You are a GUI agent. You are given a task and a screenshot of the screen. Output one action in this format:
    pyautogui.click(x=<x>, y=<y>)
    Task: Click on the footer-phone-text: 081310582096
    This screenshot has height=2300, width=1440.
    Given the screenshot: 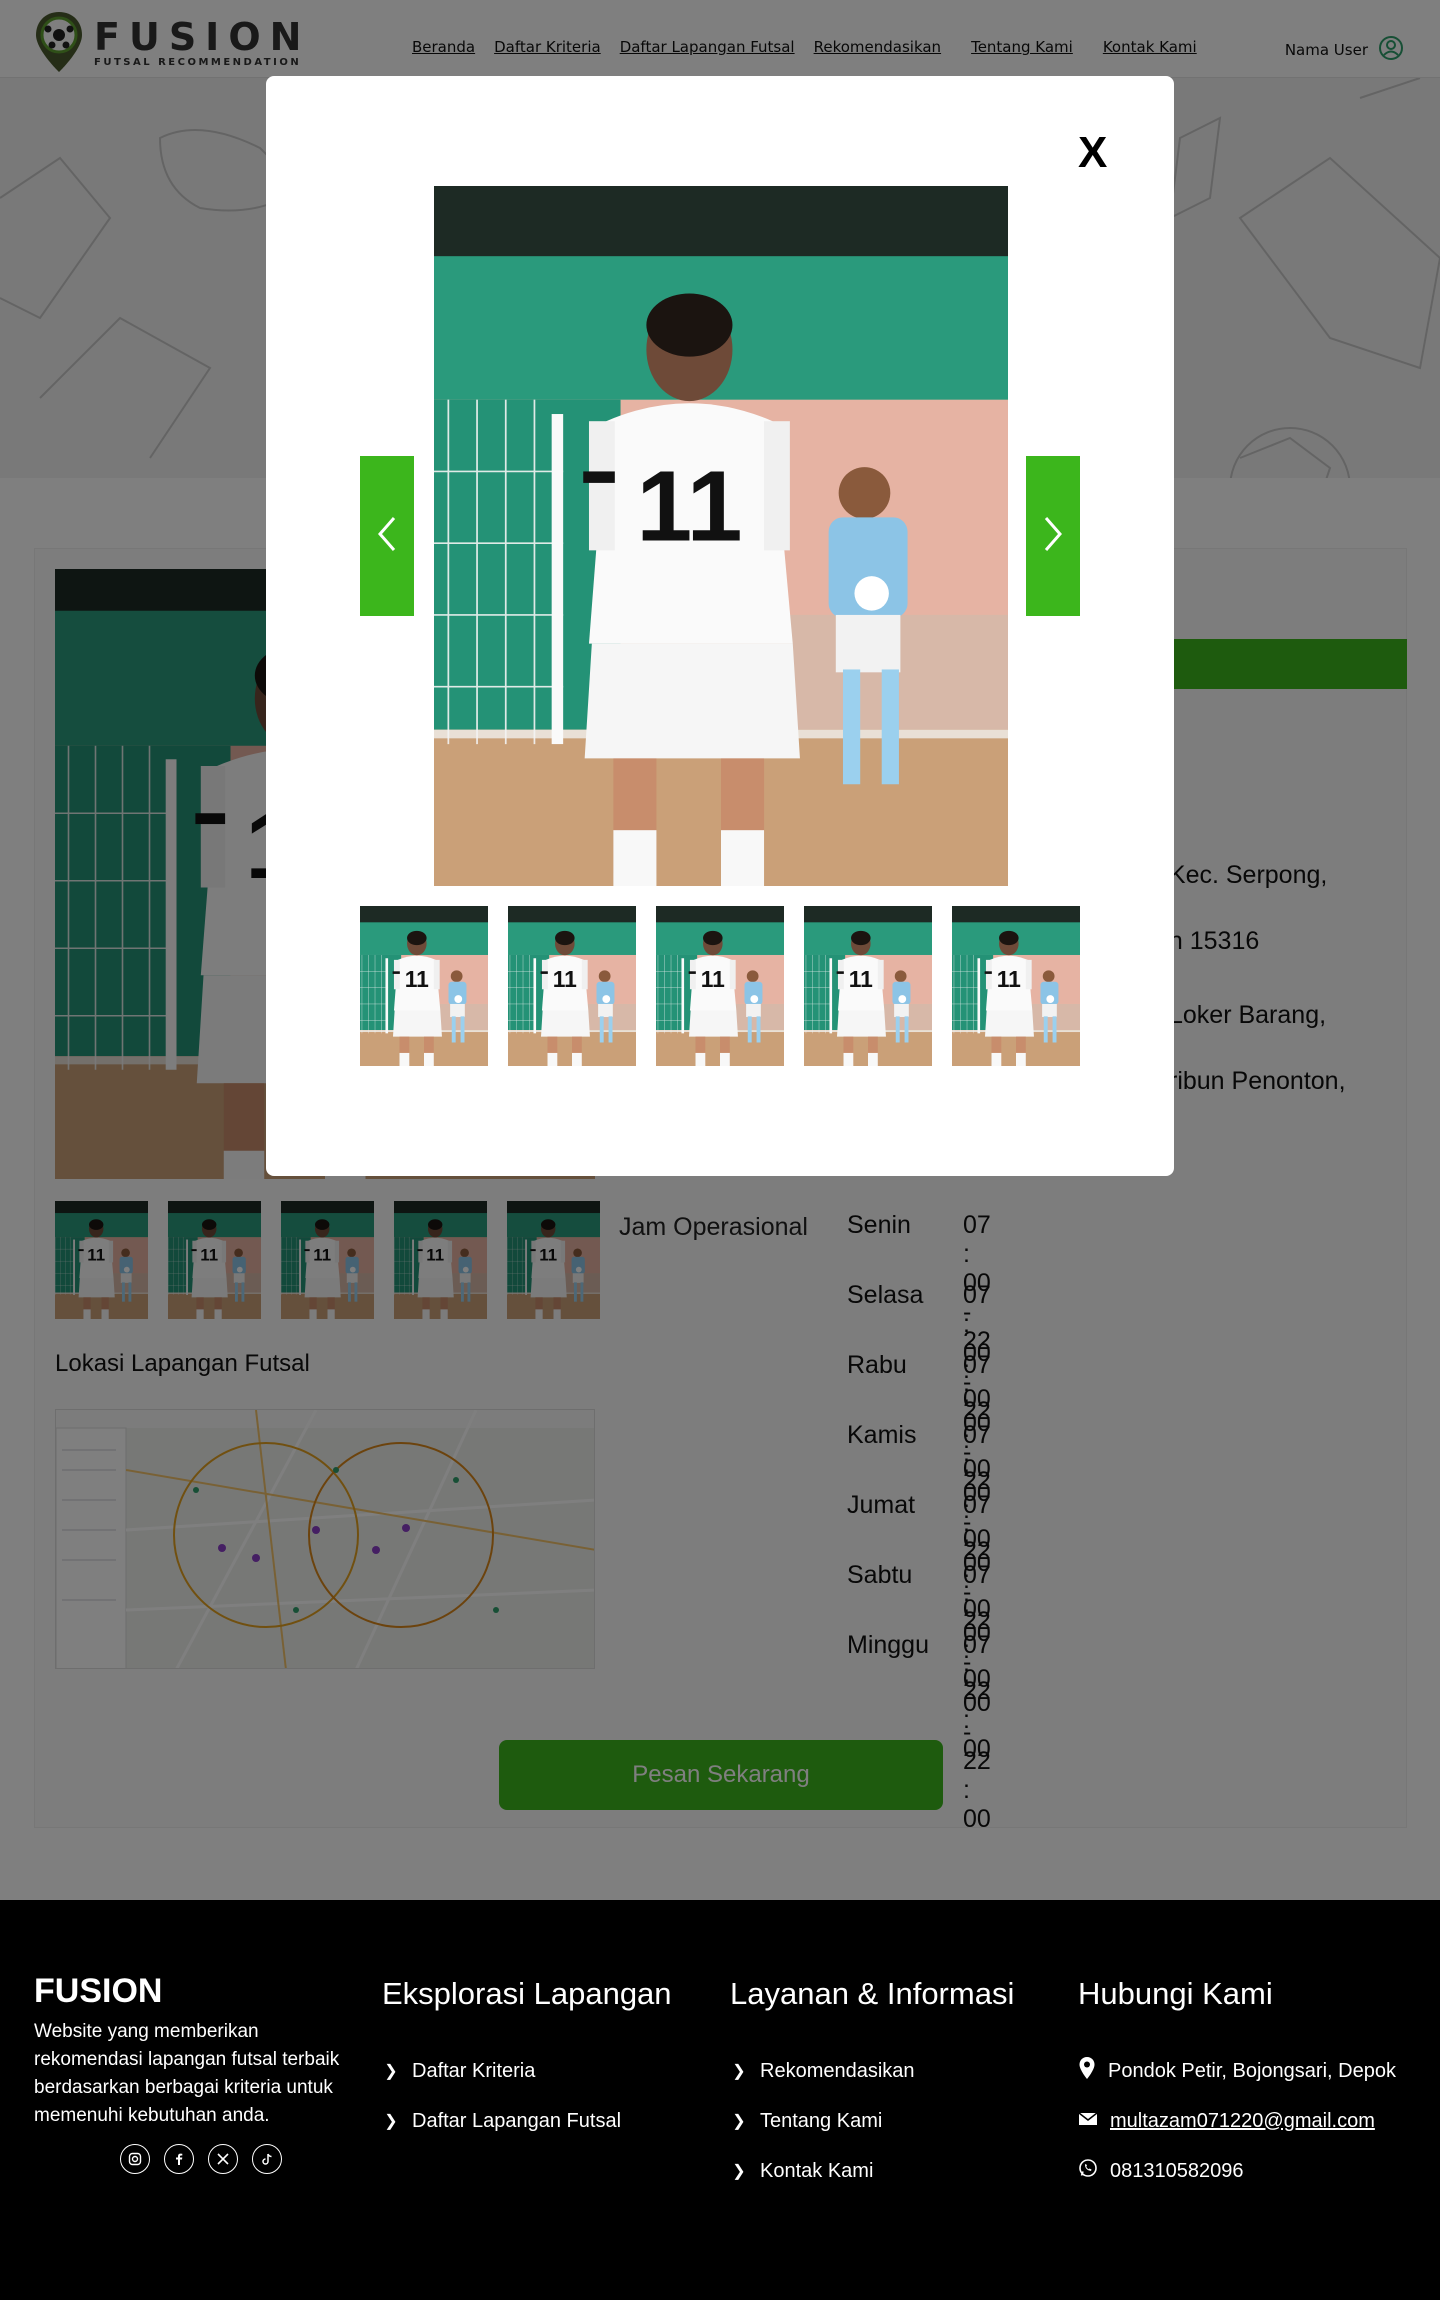 What is the action you would take?
    pyautogui.click(x=1177, y=2170)
    